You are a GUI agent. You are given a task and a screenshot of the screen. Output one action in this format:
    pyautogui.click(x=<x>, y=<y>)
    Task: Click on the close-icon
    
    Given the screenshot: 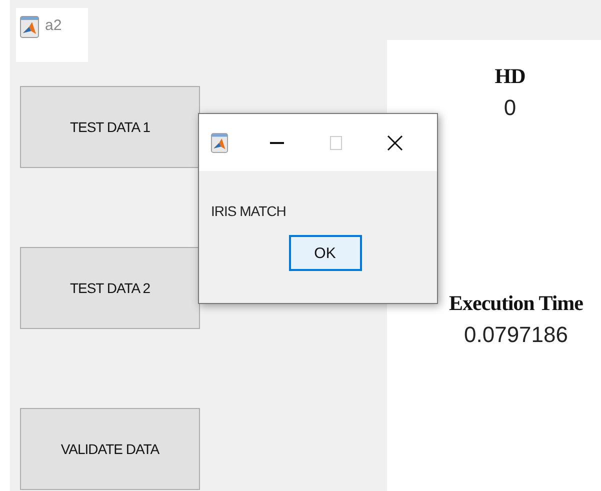 What is the action you would take?
    pyautogui.click(x=395, y=142)
    